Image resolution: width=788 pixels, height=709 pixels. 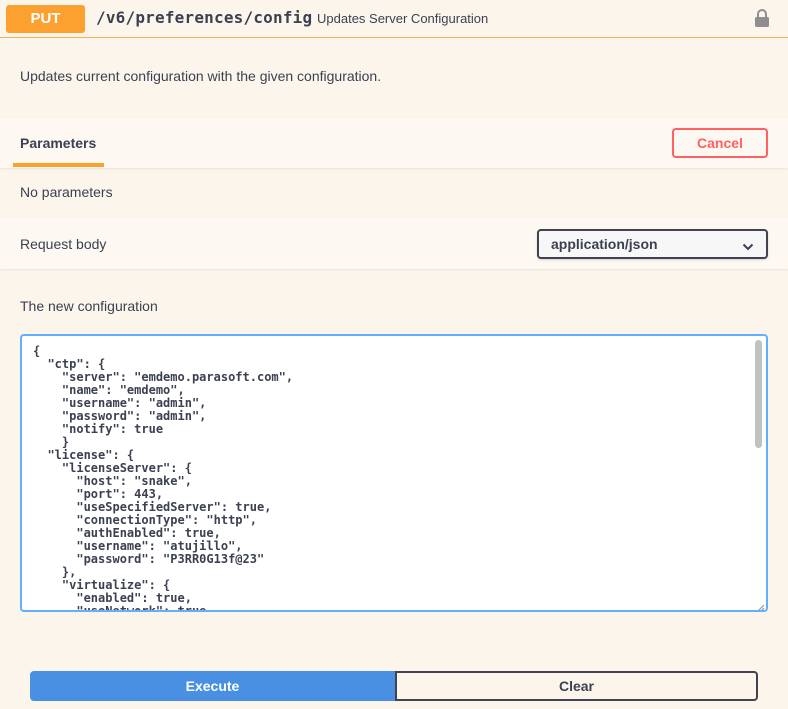 I want to click on no-parameters-text: No parameters, so click(x=66, y=192).